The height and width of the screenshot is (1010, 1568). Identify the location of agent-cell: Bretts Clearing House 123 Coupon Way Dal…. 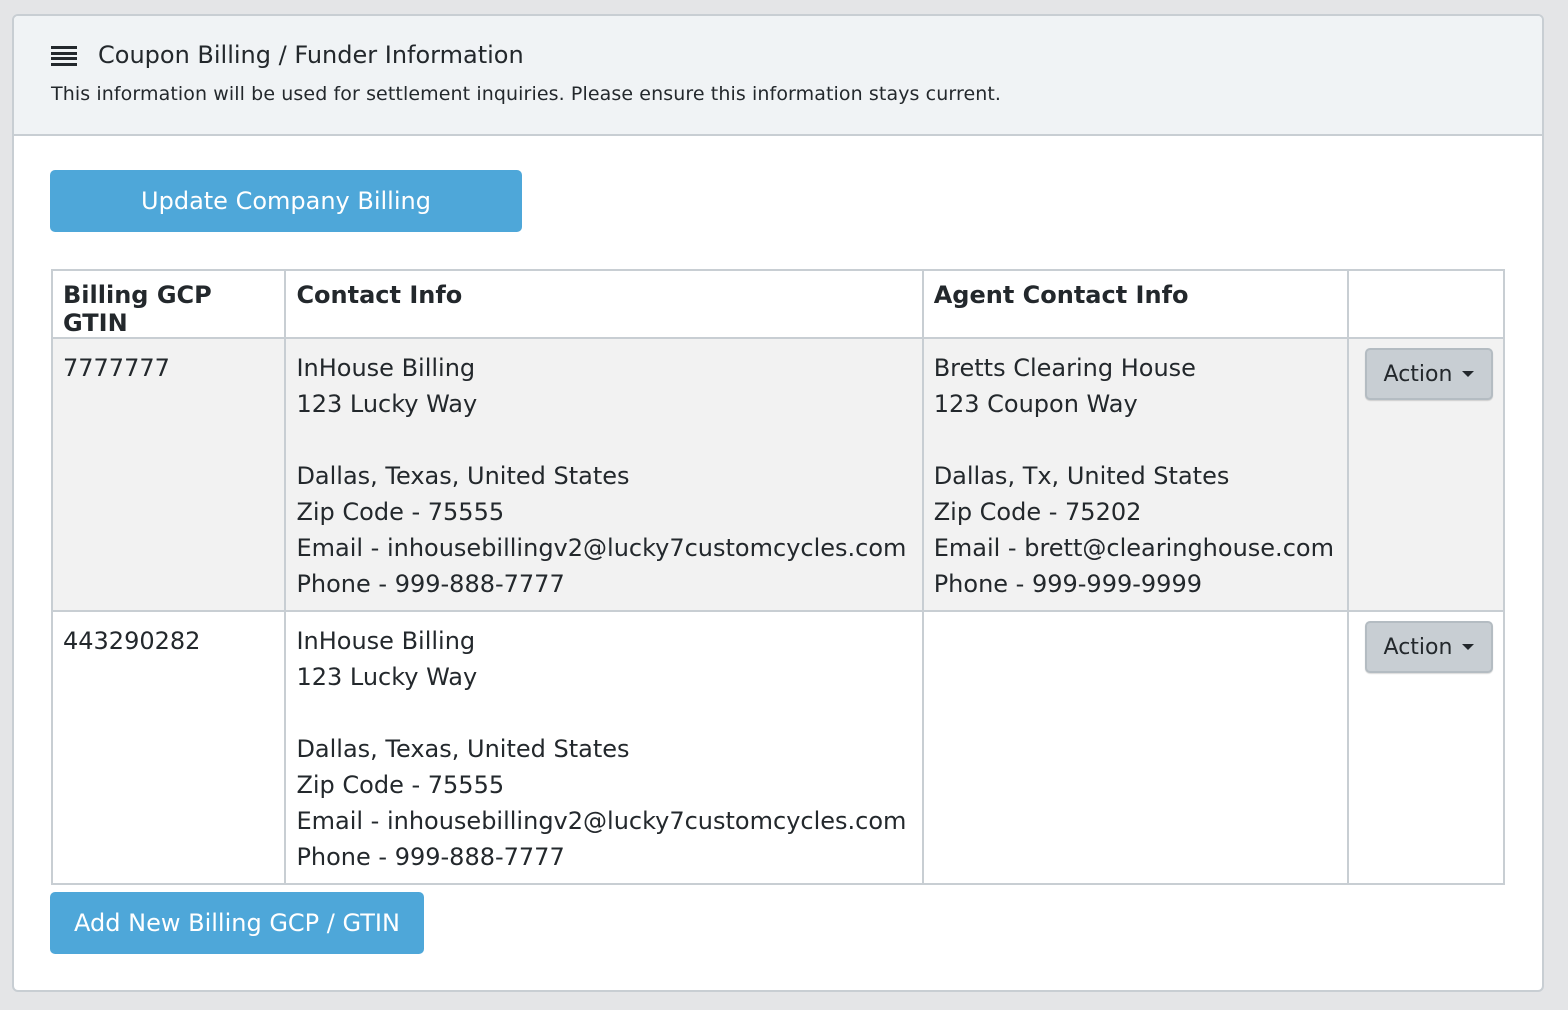
(1135, 474).